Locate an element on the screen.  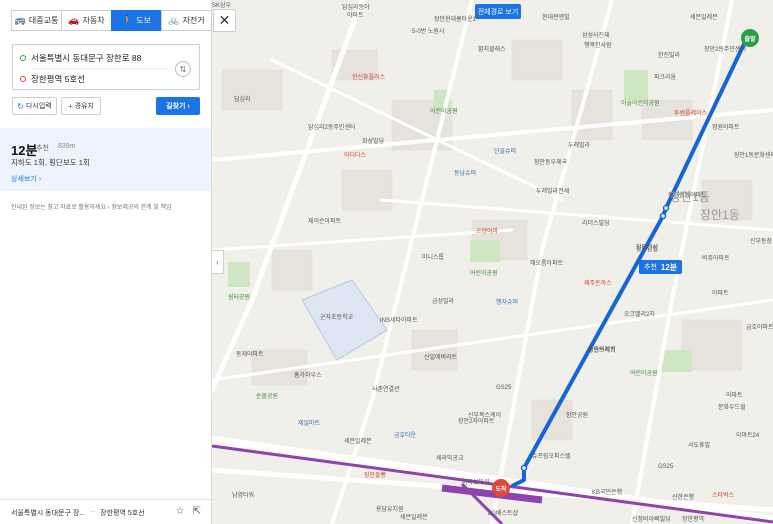
map-poi-label: 두레빌라전세 is located at coordinates (552, 190).